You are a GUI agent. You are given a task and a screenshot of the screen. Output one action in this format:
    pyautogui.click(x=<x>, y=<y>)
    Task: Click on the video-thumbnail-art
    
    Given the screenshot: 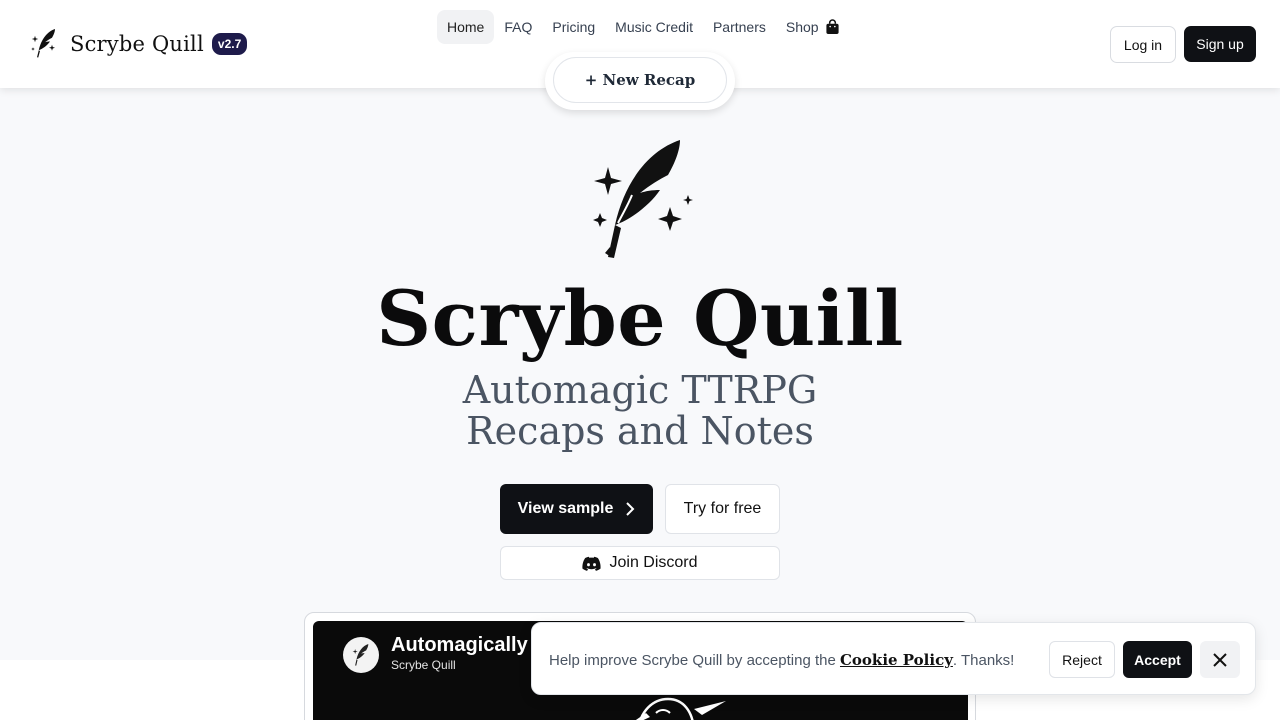 What is the action you would take?
    pyautogui.click(x=680, y=708)
    